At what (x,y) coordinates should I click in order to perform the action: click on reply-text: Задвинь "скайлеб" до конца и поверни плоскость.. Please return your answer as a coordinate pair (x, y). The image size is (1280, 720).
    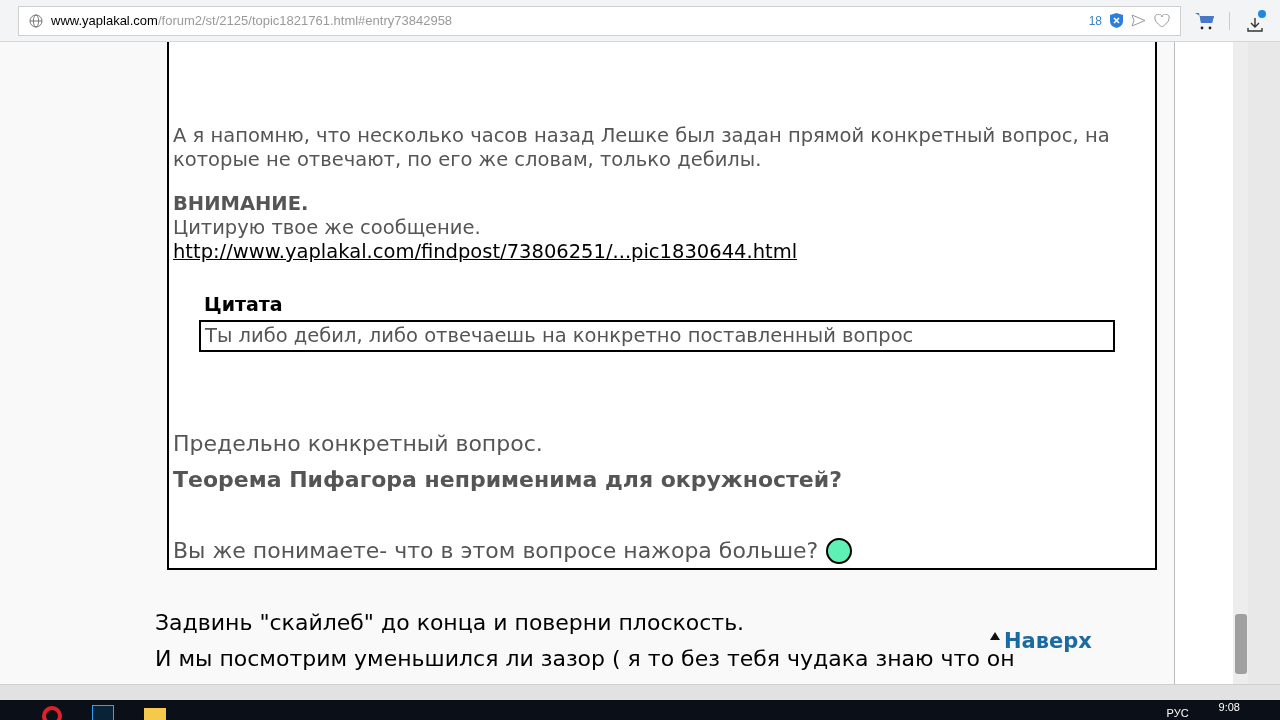
    Looking at the image, I should click on (450, 623).